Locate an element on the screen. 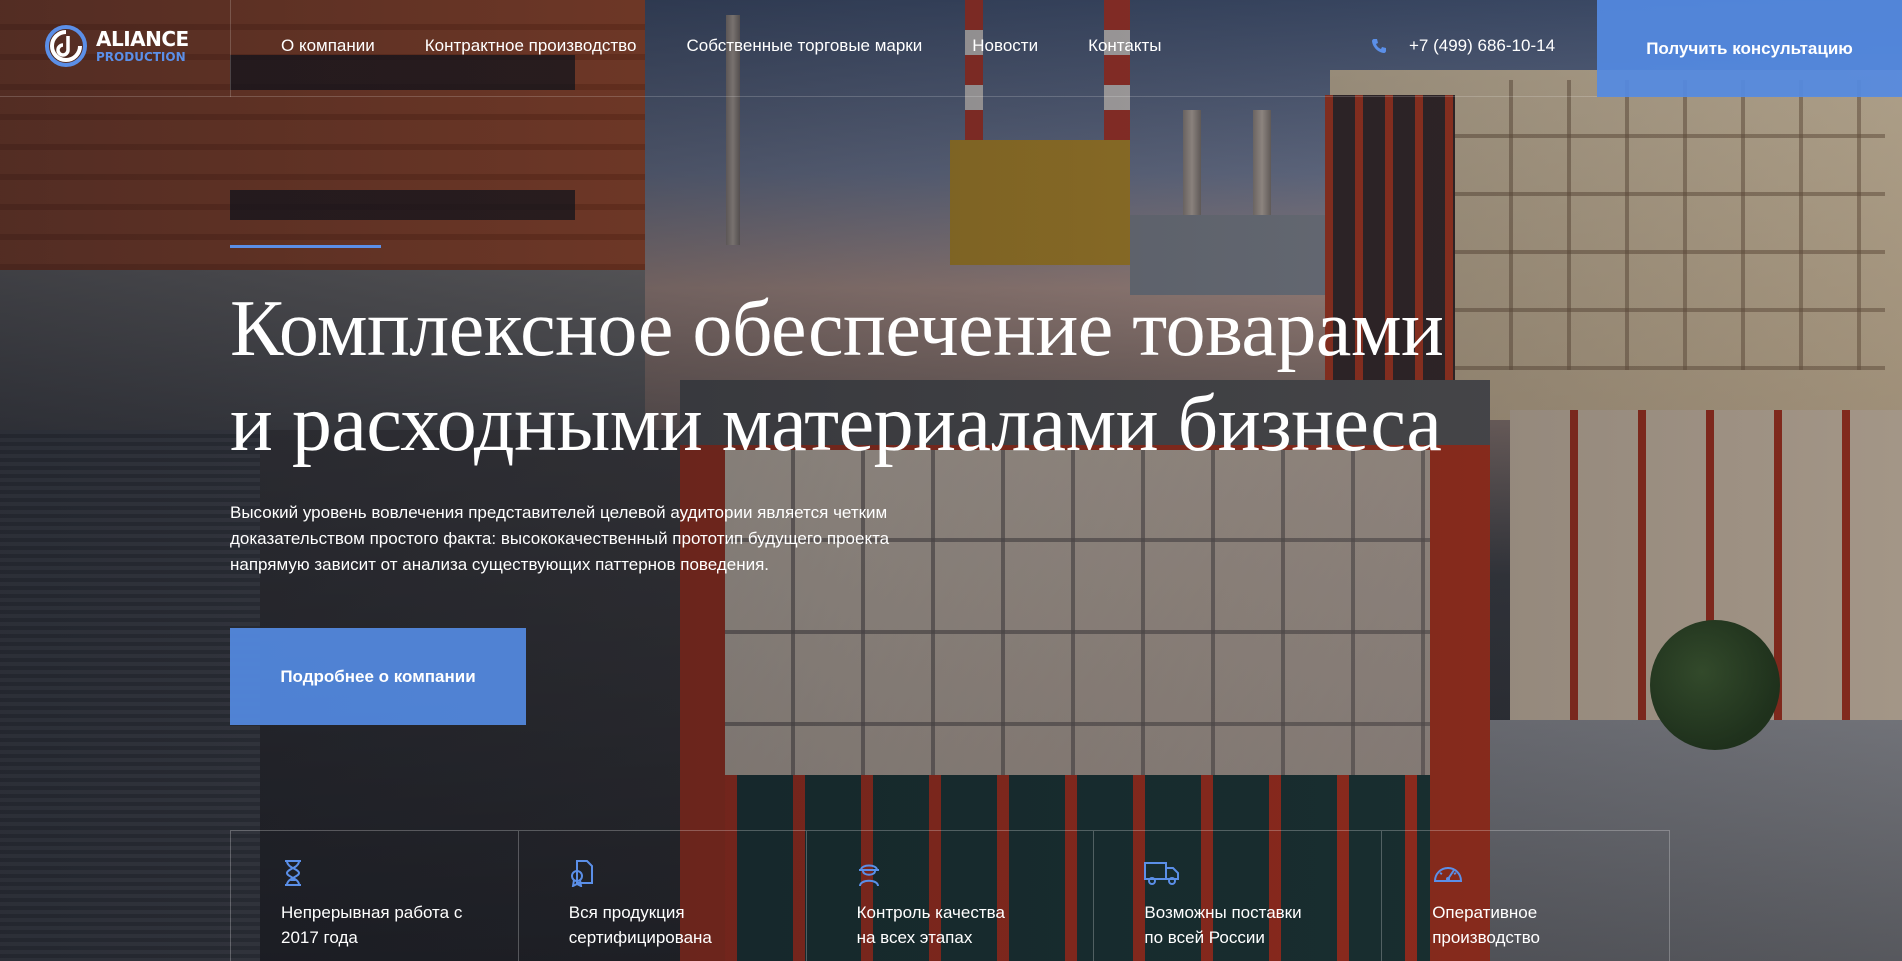 The image size is (1902, 961). feature-text-line: Оперативное is located at coordinates (1485, 912).